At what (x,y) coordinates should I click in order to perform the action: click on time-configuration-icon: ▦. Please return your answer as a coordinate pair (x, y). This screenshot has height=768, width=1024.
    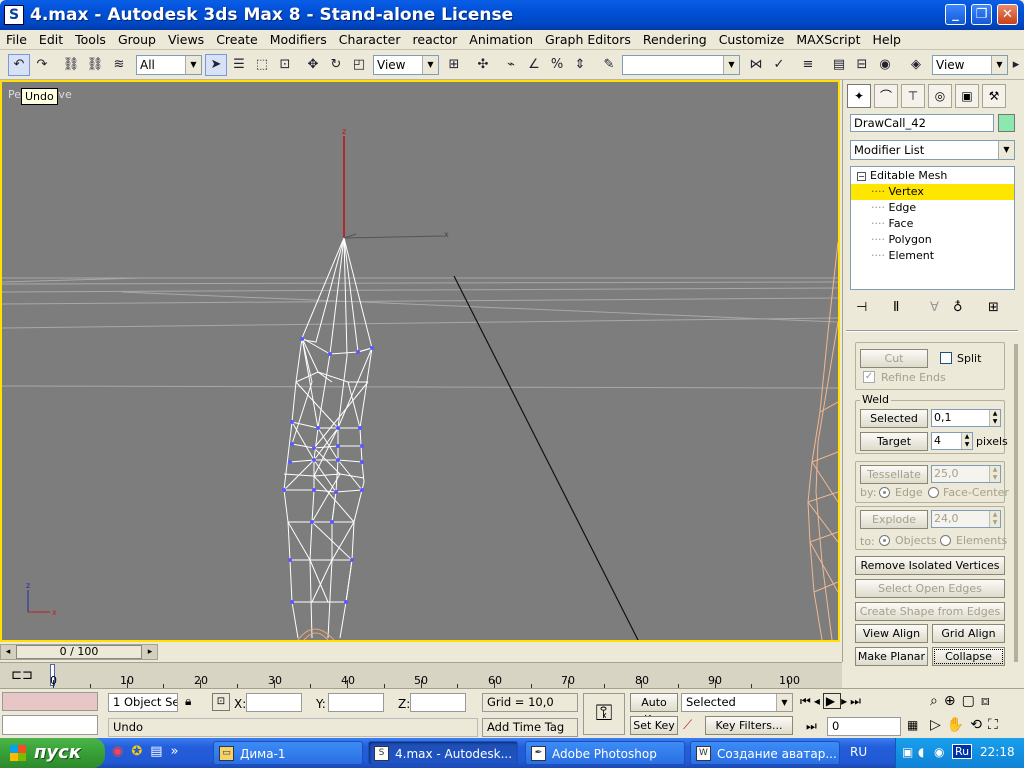
    Looking at the image, I should click on (912, 725).